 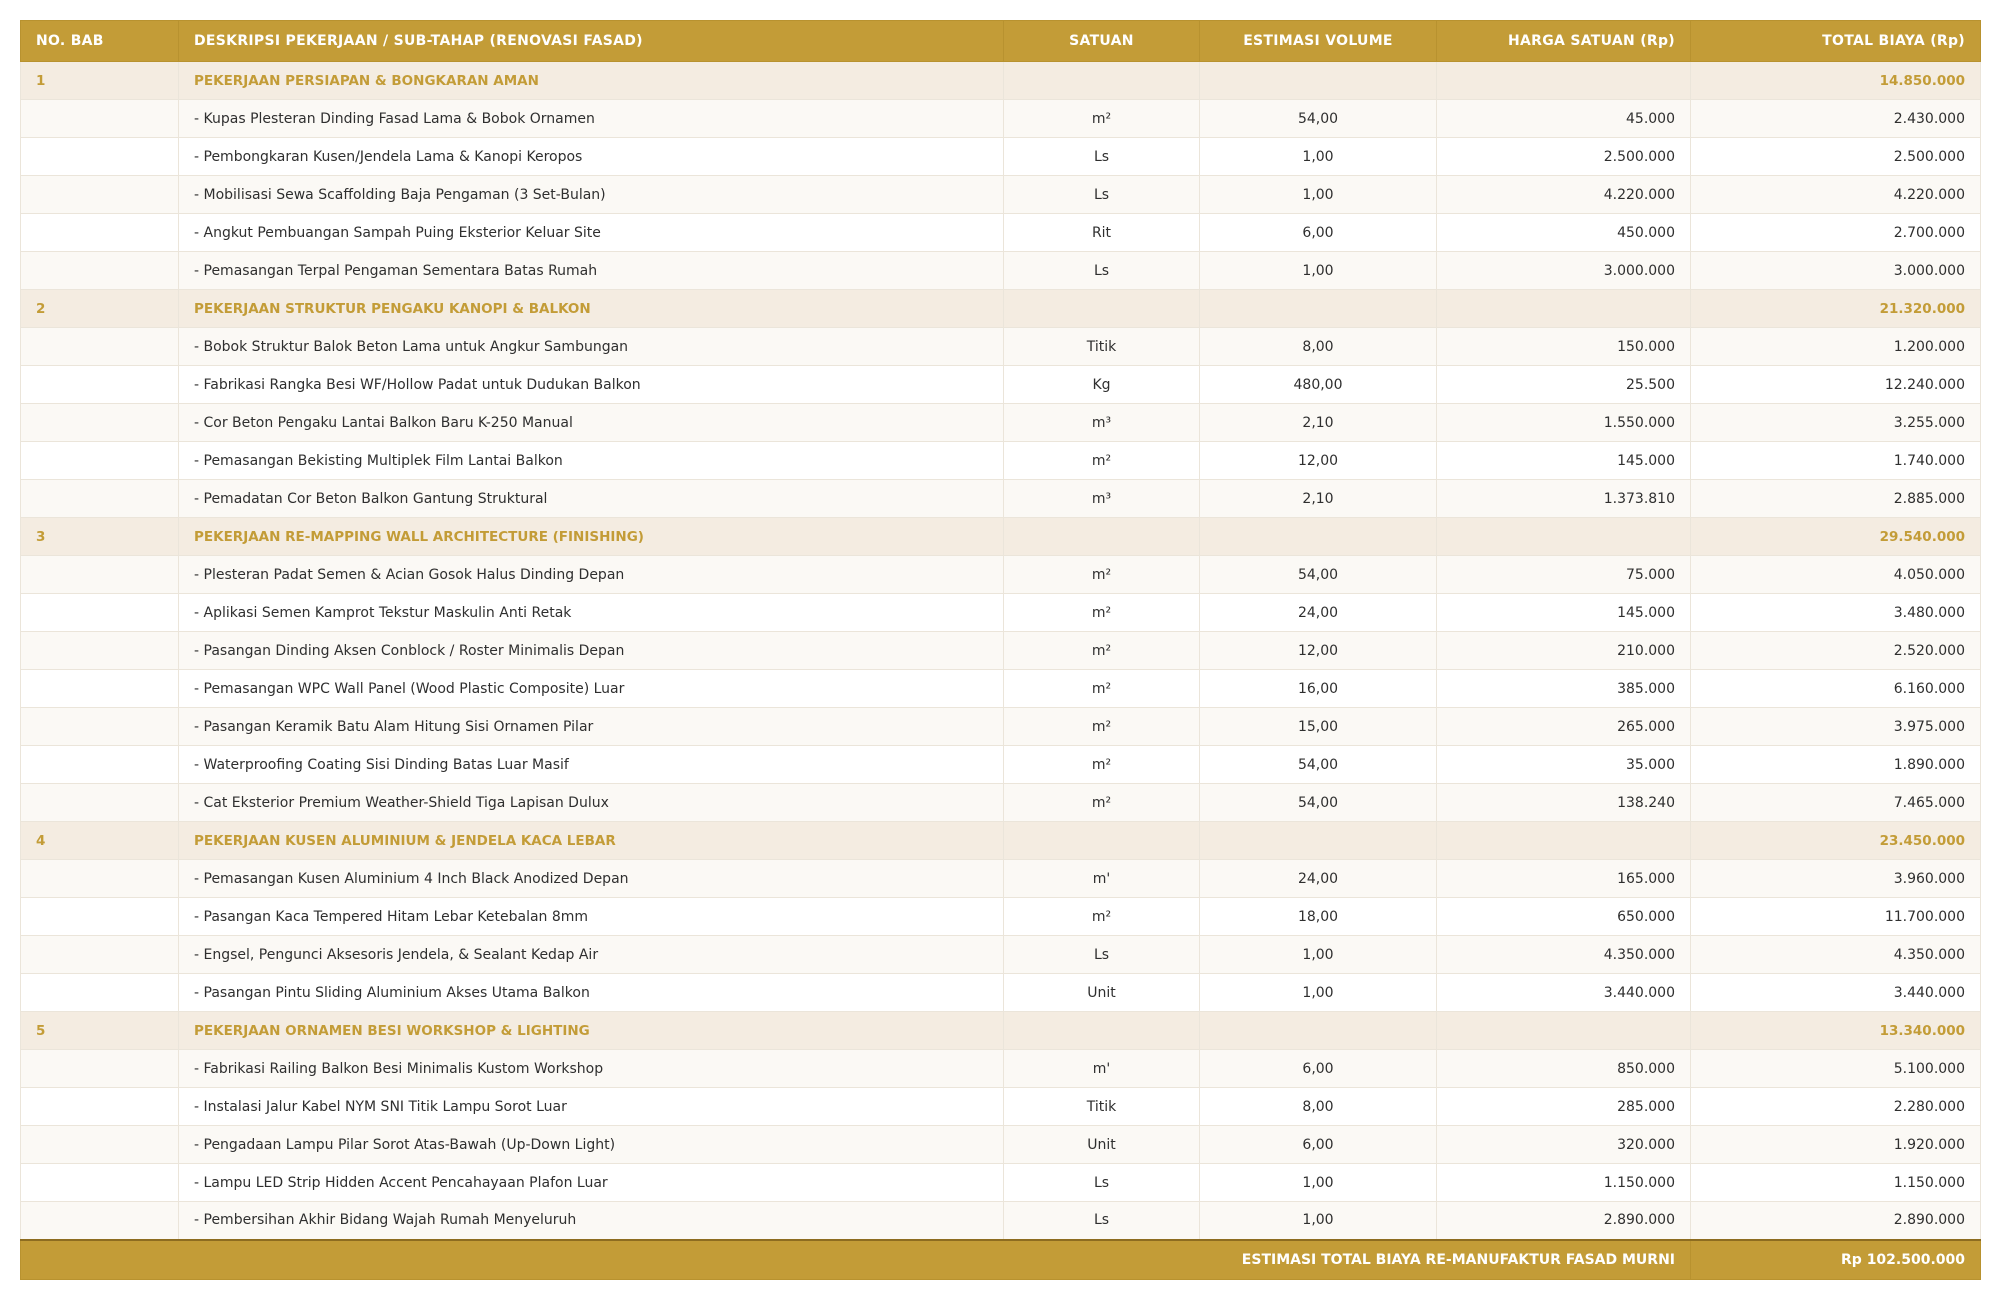 I want to click on row-total: 3.960.000, so click(x=1835, y=878).